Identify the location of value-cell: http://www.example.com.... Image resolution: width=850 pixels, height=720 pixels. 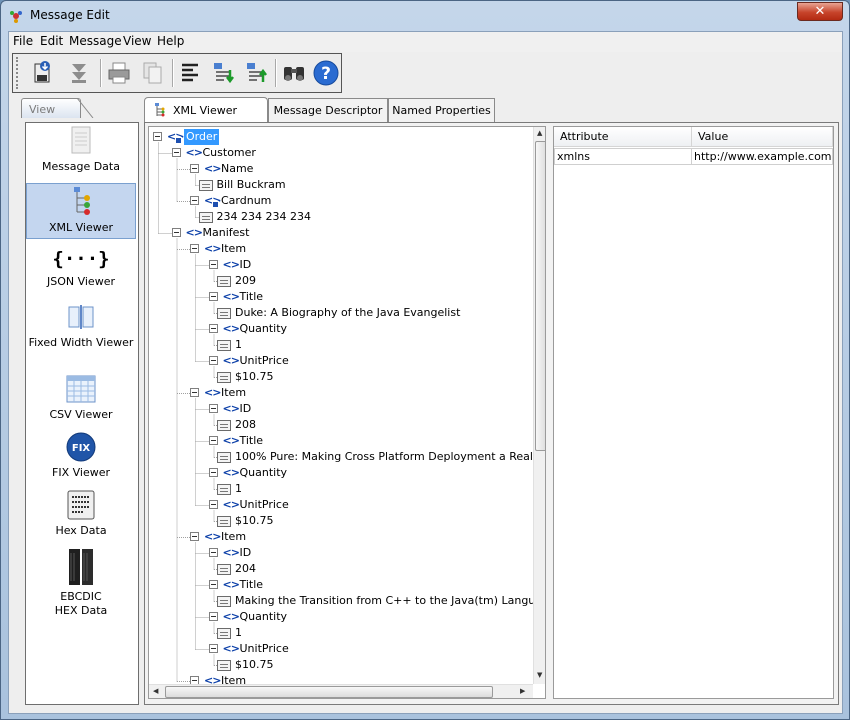
(762, 156).